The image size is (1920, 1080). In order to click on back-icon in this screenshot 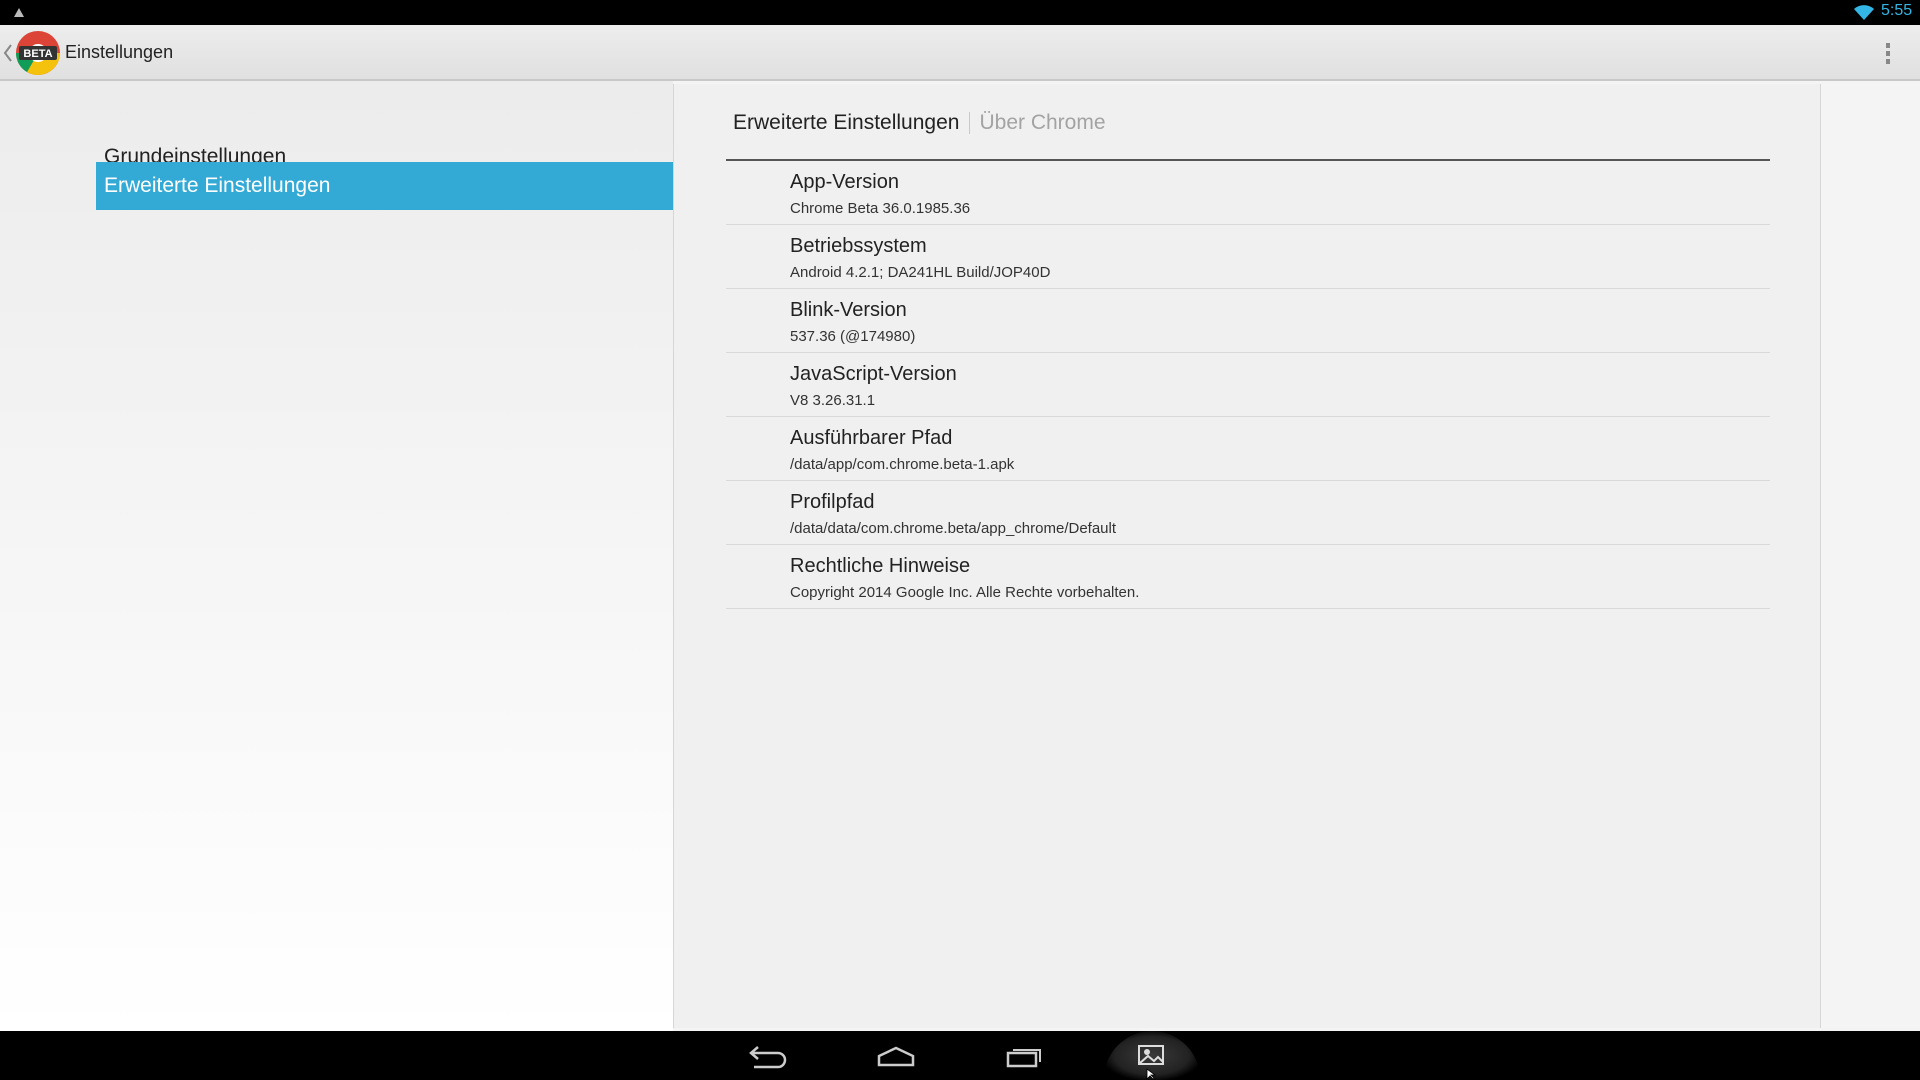, I will do `click(768, 1057)`.